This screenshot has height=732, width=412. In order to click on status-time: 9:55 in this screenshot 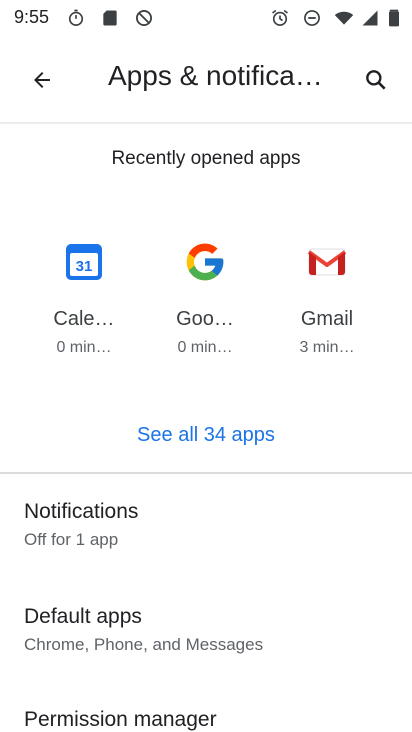, I will do `click(32, 17)`.